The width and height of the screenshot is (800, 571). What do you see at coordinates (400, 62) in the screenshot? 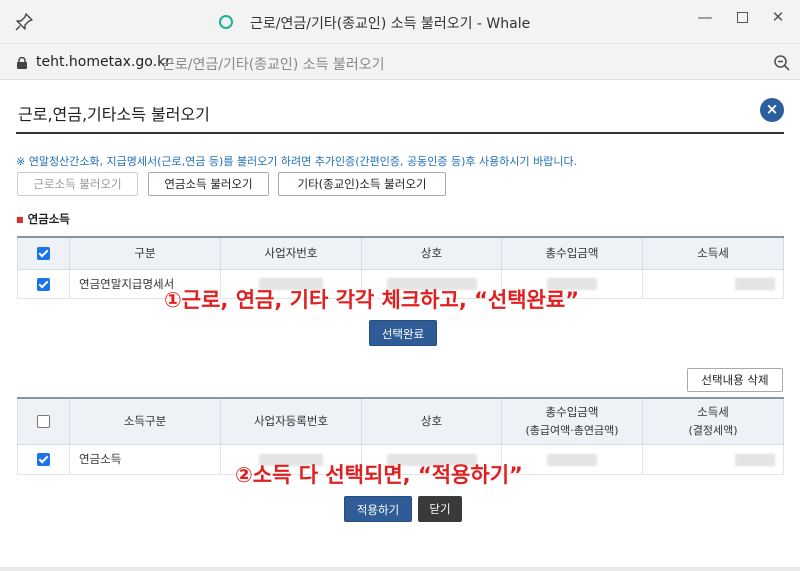
I see `address-bar: teht.hometax.go.kr 근로/연금/기타(종교인) 소득 불러오기` at bounding box center [400, 62].